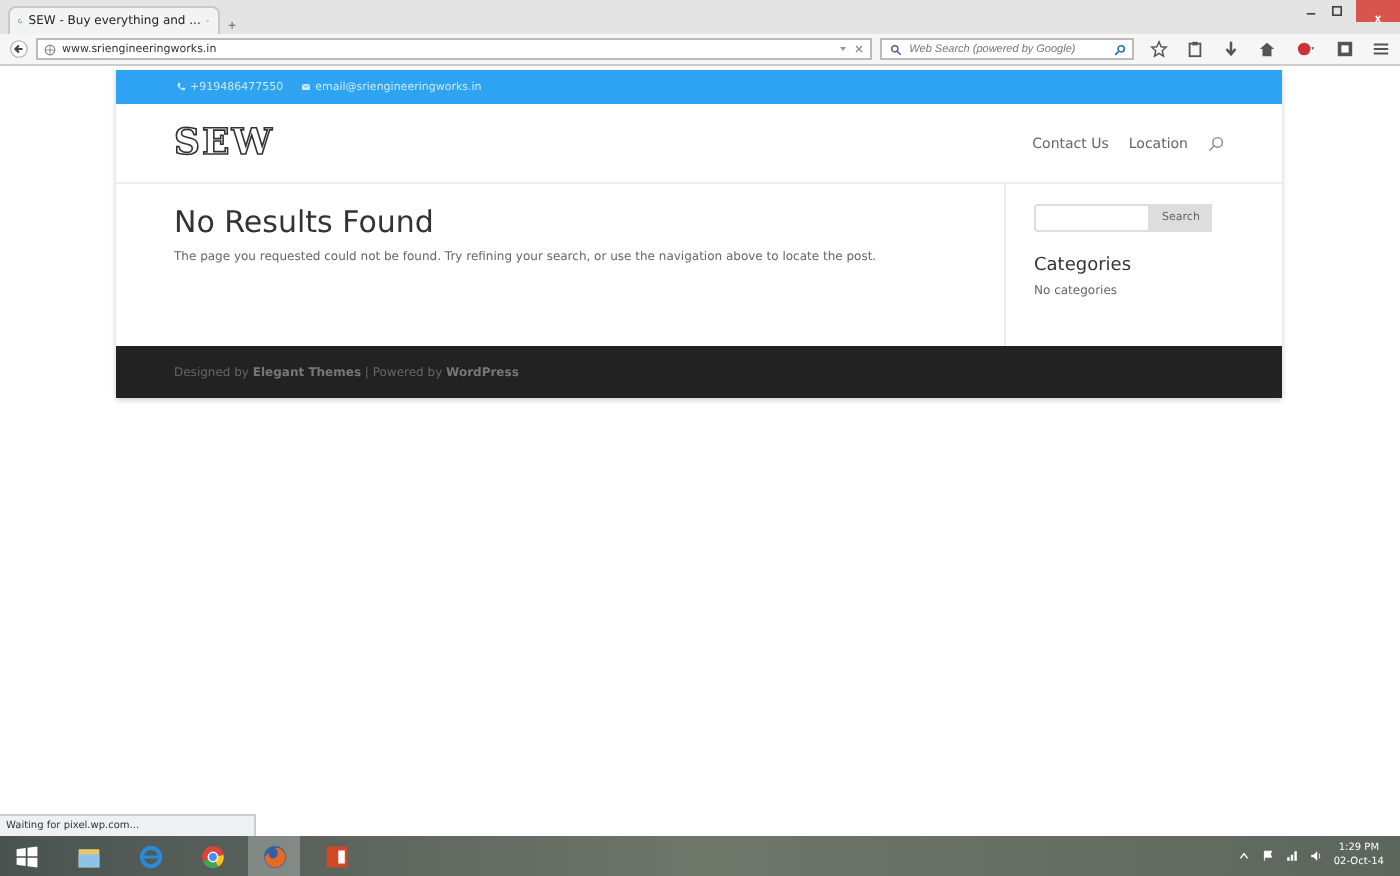  Describe the element at coordinates (1084, 266) in the screenshot. I see `widget-title: Categories` at that location.